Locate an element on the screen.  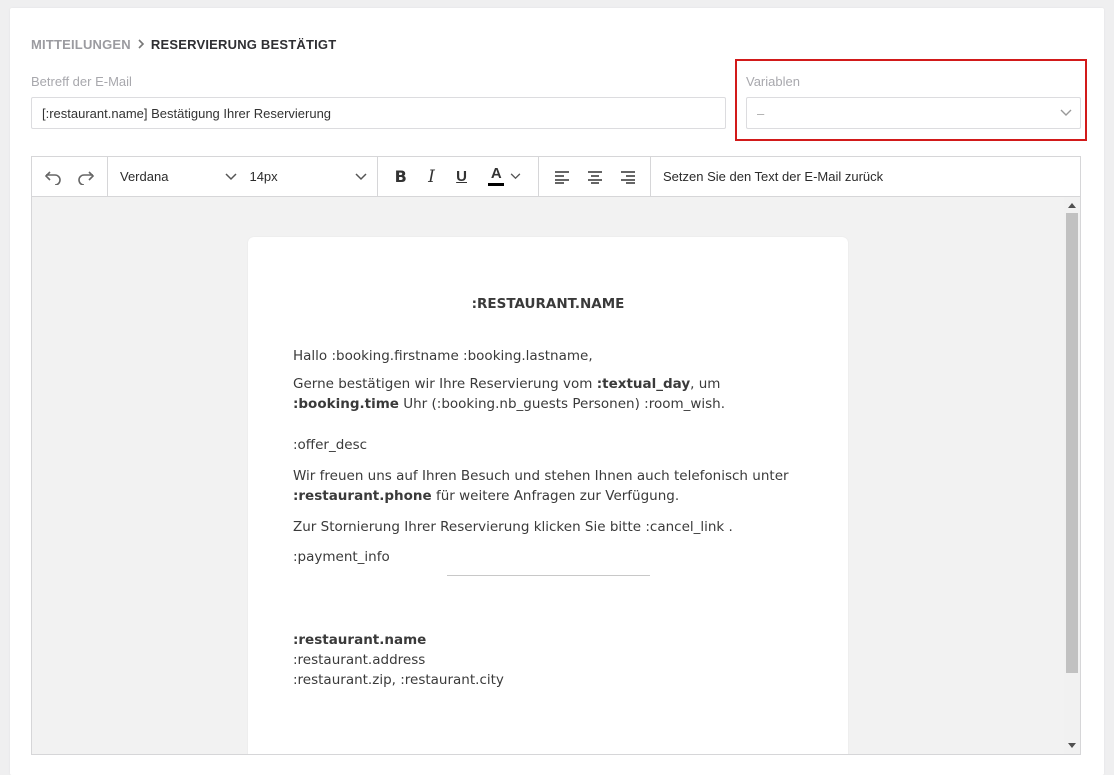
format-group: B I U A is located at coordinates (458, 176).